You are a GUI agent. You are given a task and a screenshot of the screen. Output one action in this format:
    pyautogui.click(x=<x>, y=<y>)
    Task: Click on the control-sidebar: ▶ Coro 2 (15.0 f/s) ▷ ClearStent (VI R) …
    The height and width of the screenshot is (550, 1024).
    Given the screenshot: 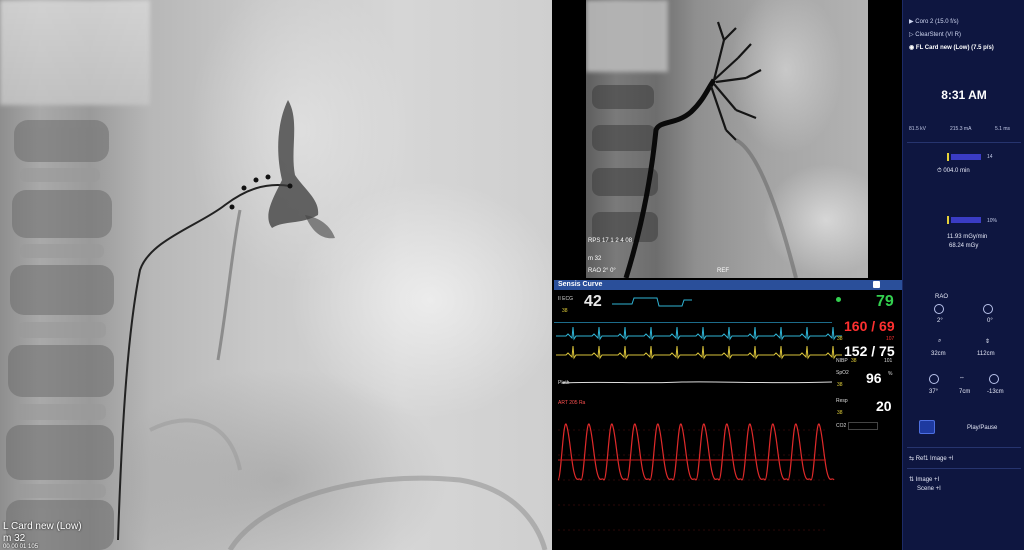 What is the action you would take?
    pyautogui.click(x=963, y=275)
    